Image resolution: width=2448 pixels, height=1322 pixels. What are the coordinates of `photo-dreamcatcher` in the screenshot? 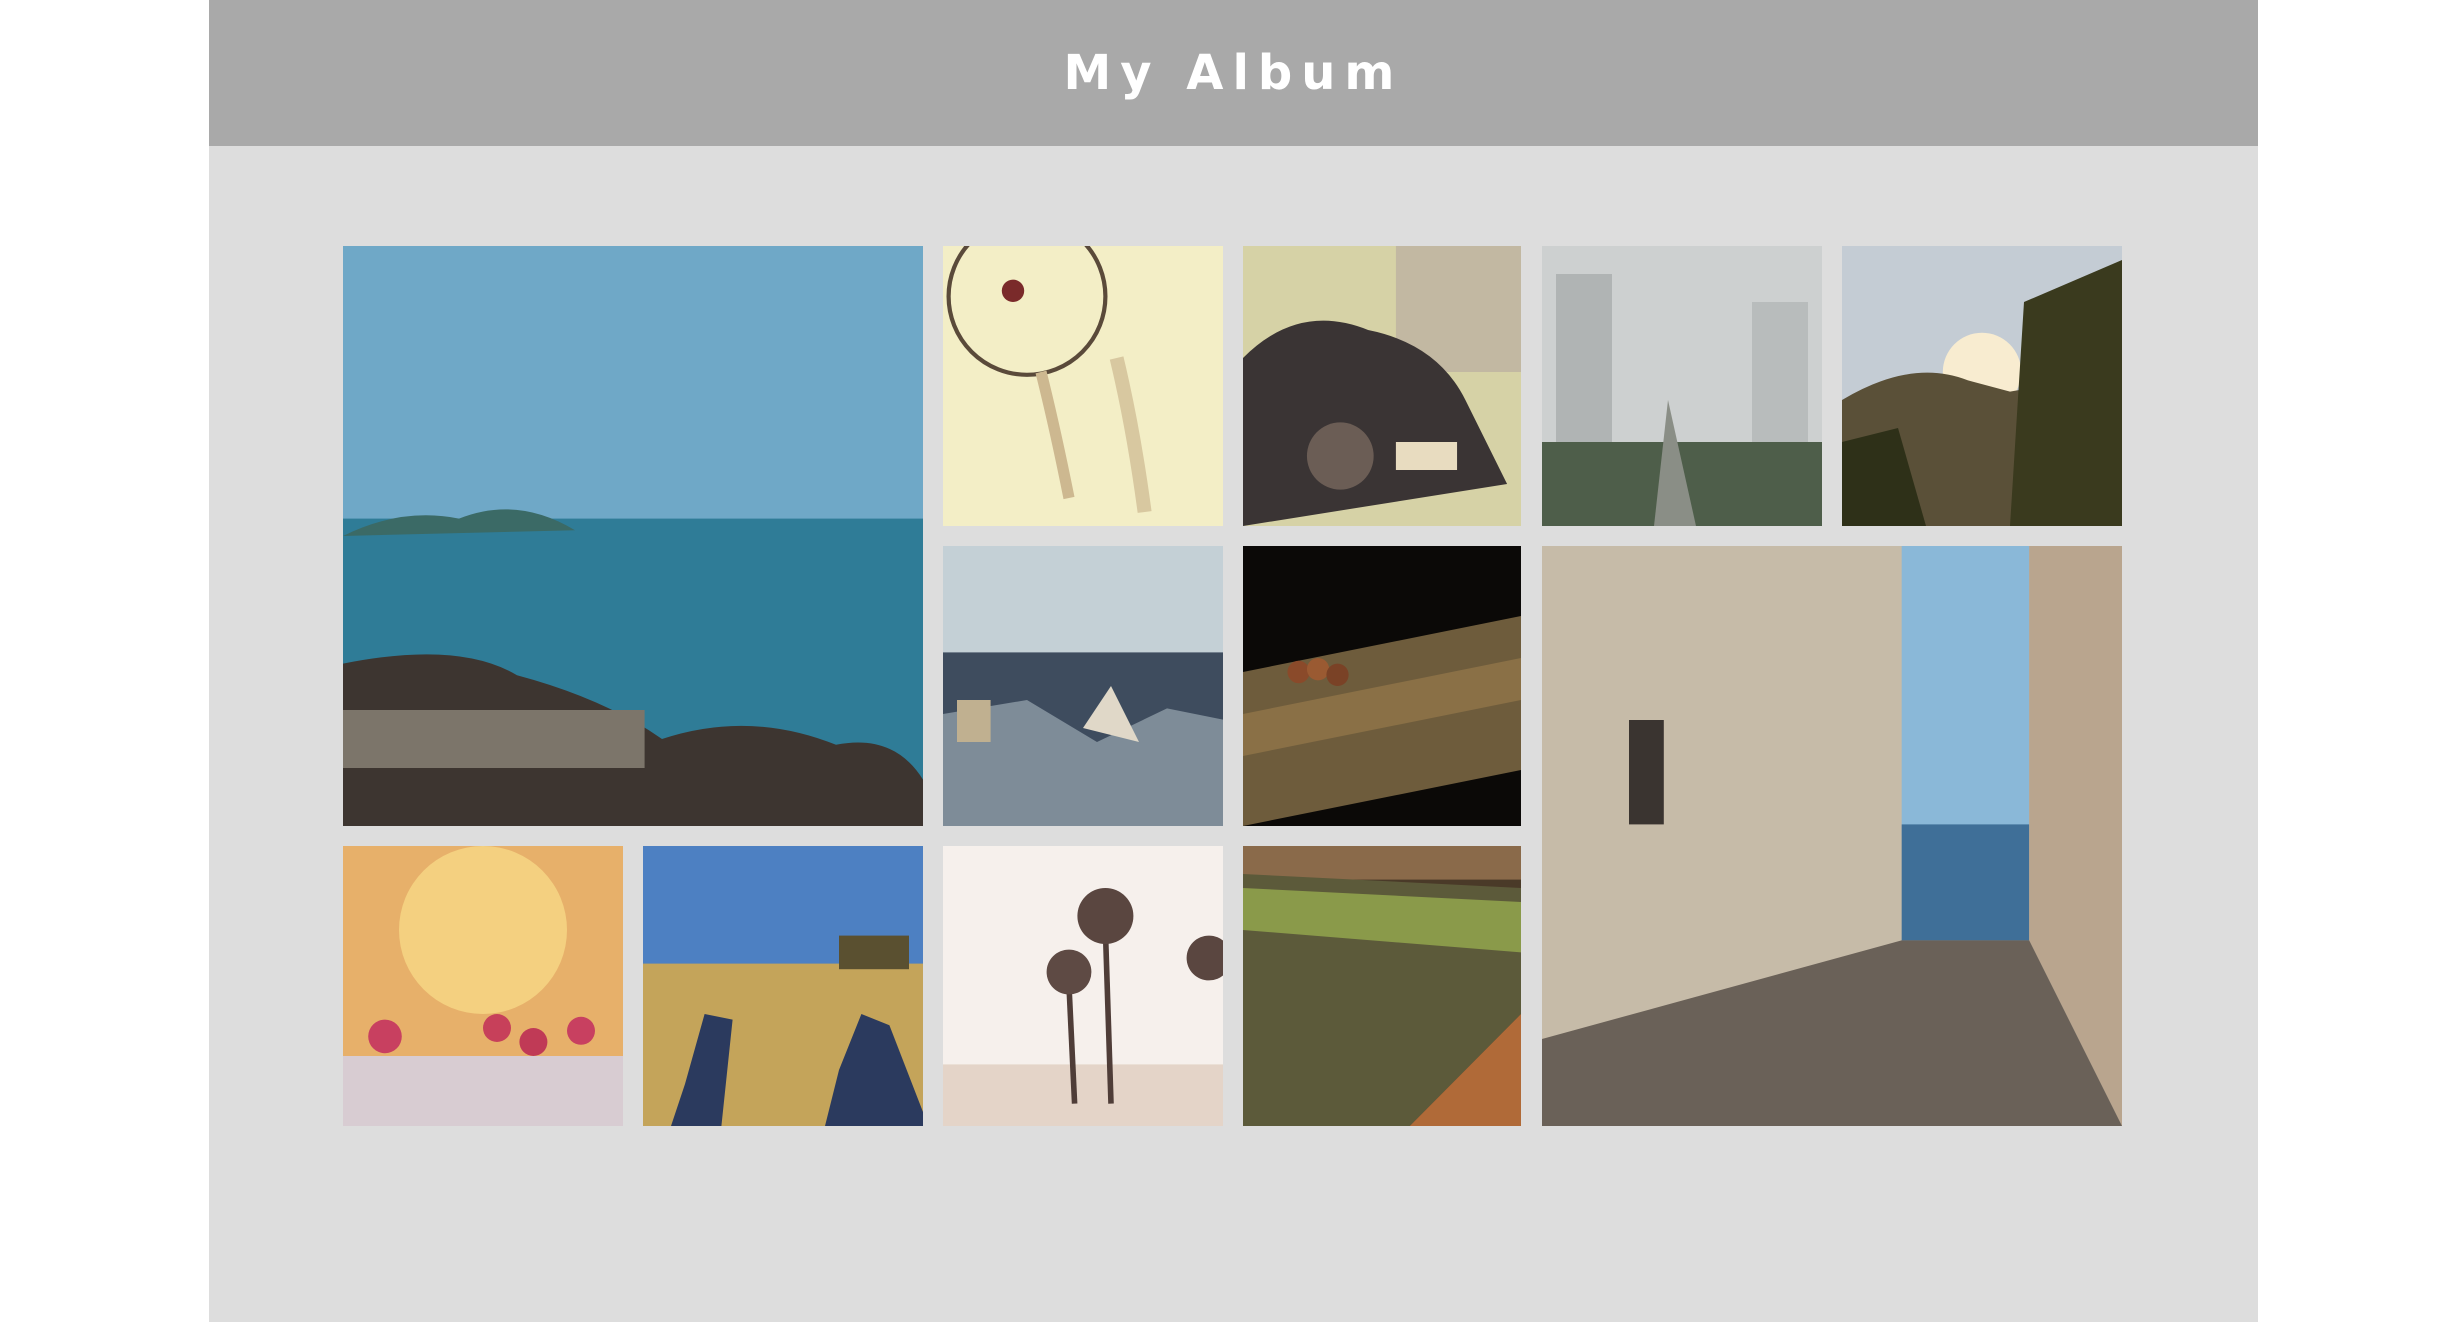 It's located at (1083, 386).